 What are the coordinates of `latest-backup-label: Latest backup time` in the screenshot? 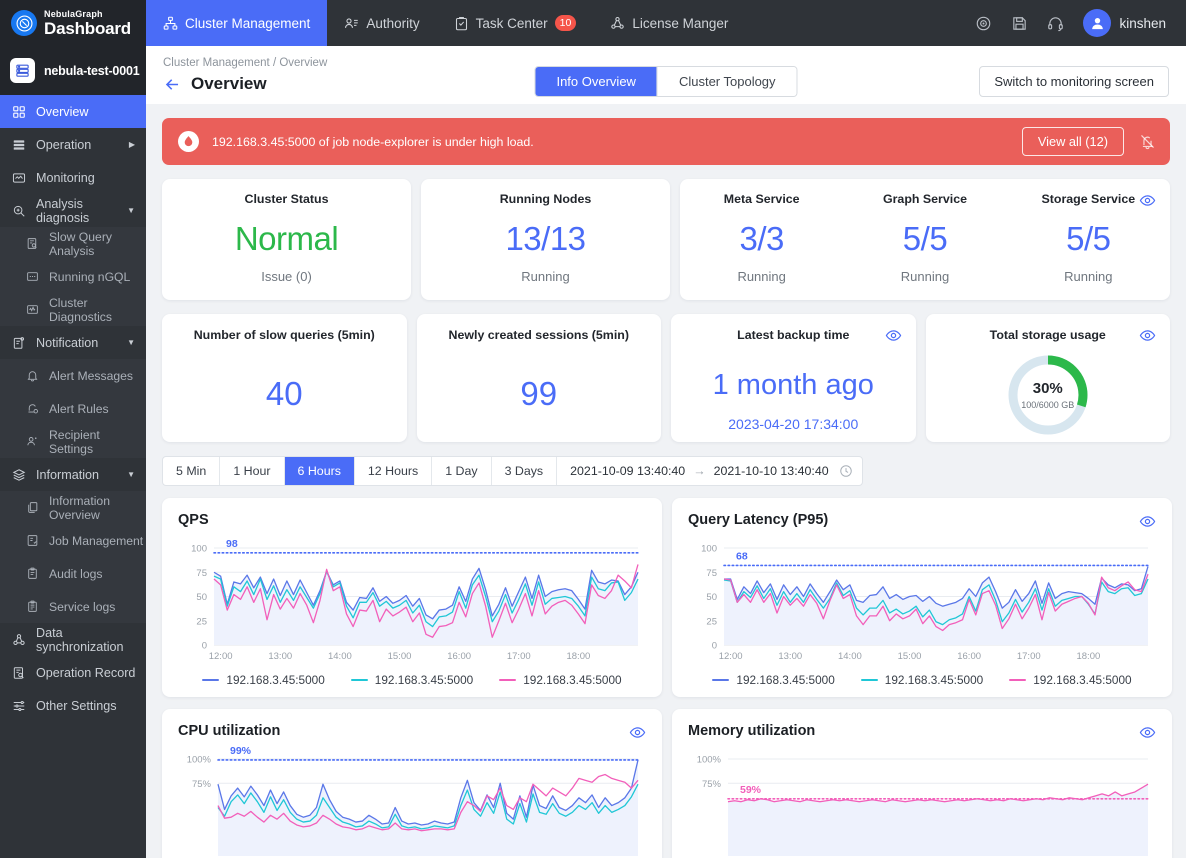 It's located at (793, 335).